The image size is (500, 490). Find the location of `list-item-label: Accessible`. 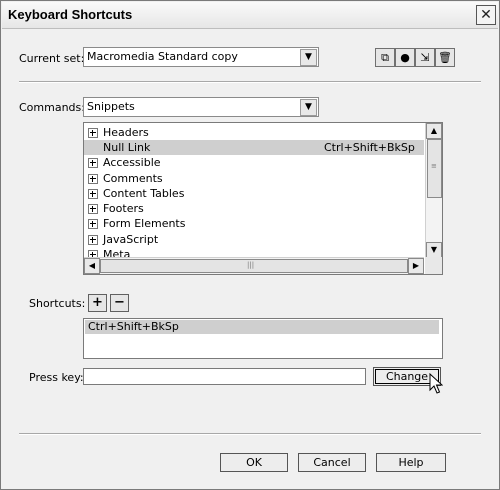

list-item-label: Accessible is located at coordinates (132, 162).